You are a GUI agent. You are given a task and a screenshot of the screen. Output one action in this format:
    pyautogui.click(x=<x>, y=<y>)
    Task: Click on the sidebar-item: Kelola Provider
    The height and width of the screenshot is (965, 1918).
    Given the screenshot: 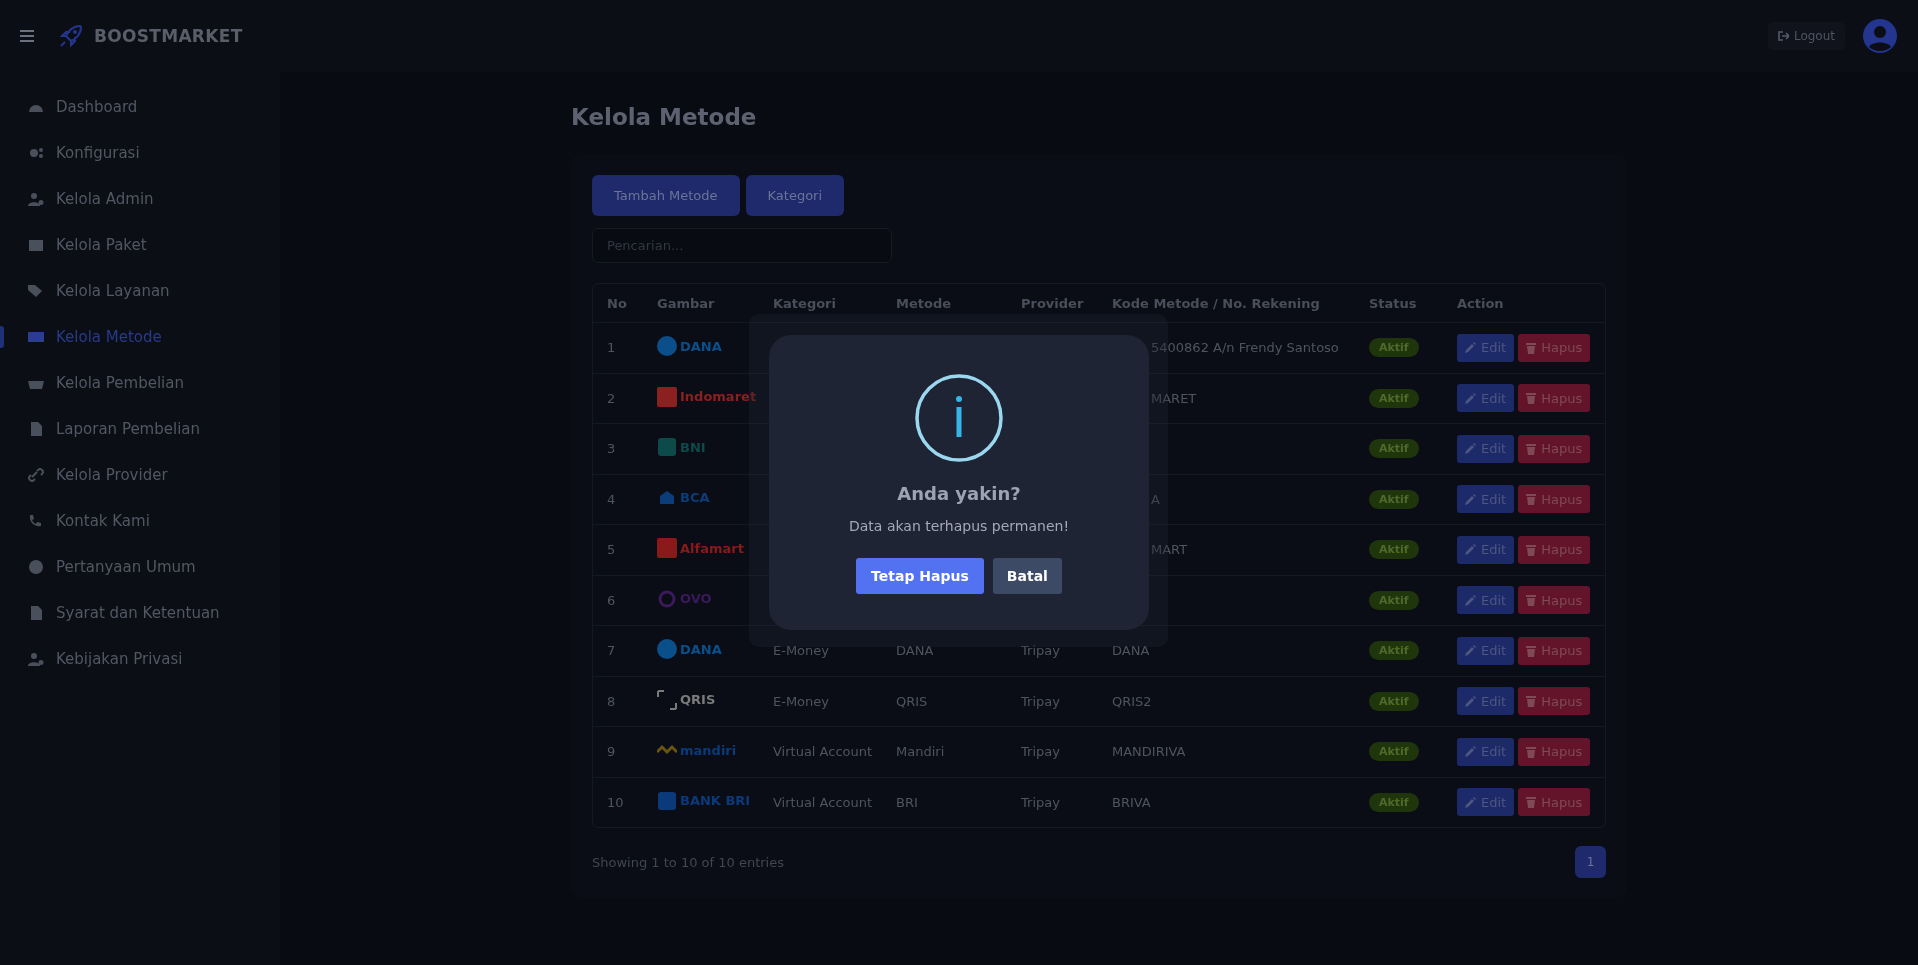 What is the action you would take?
    pyautogui.click(x=140, y=475)
    